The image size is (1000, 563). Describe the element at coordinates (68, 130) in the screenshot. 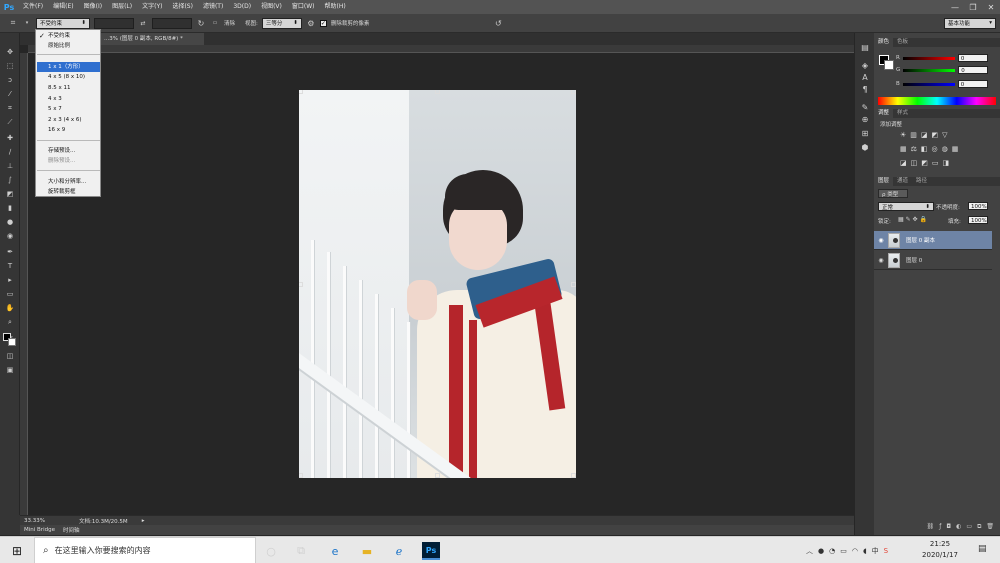

I see `menu-item-ratio-16x9: 16 x 9` at that location.